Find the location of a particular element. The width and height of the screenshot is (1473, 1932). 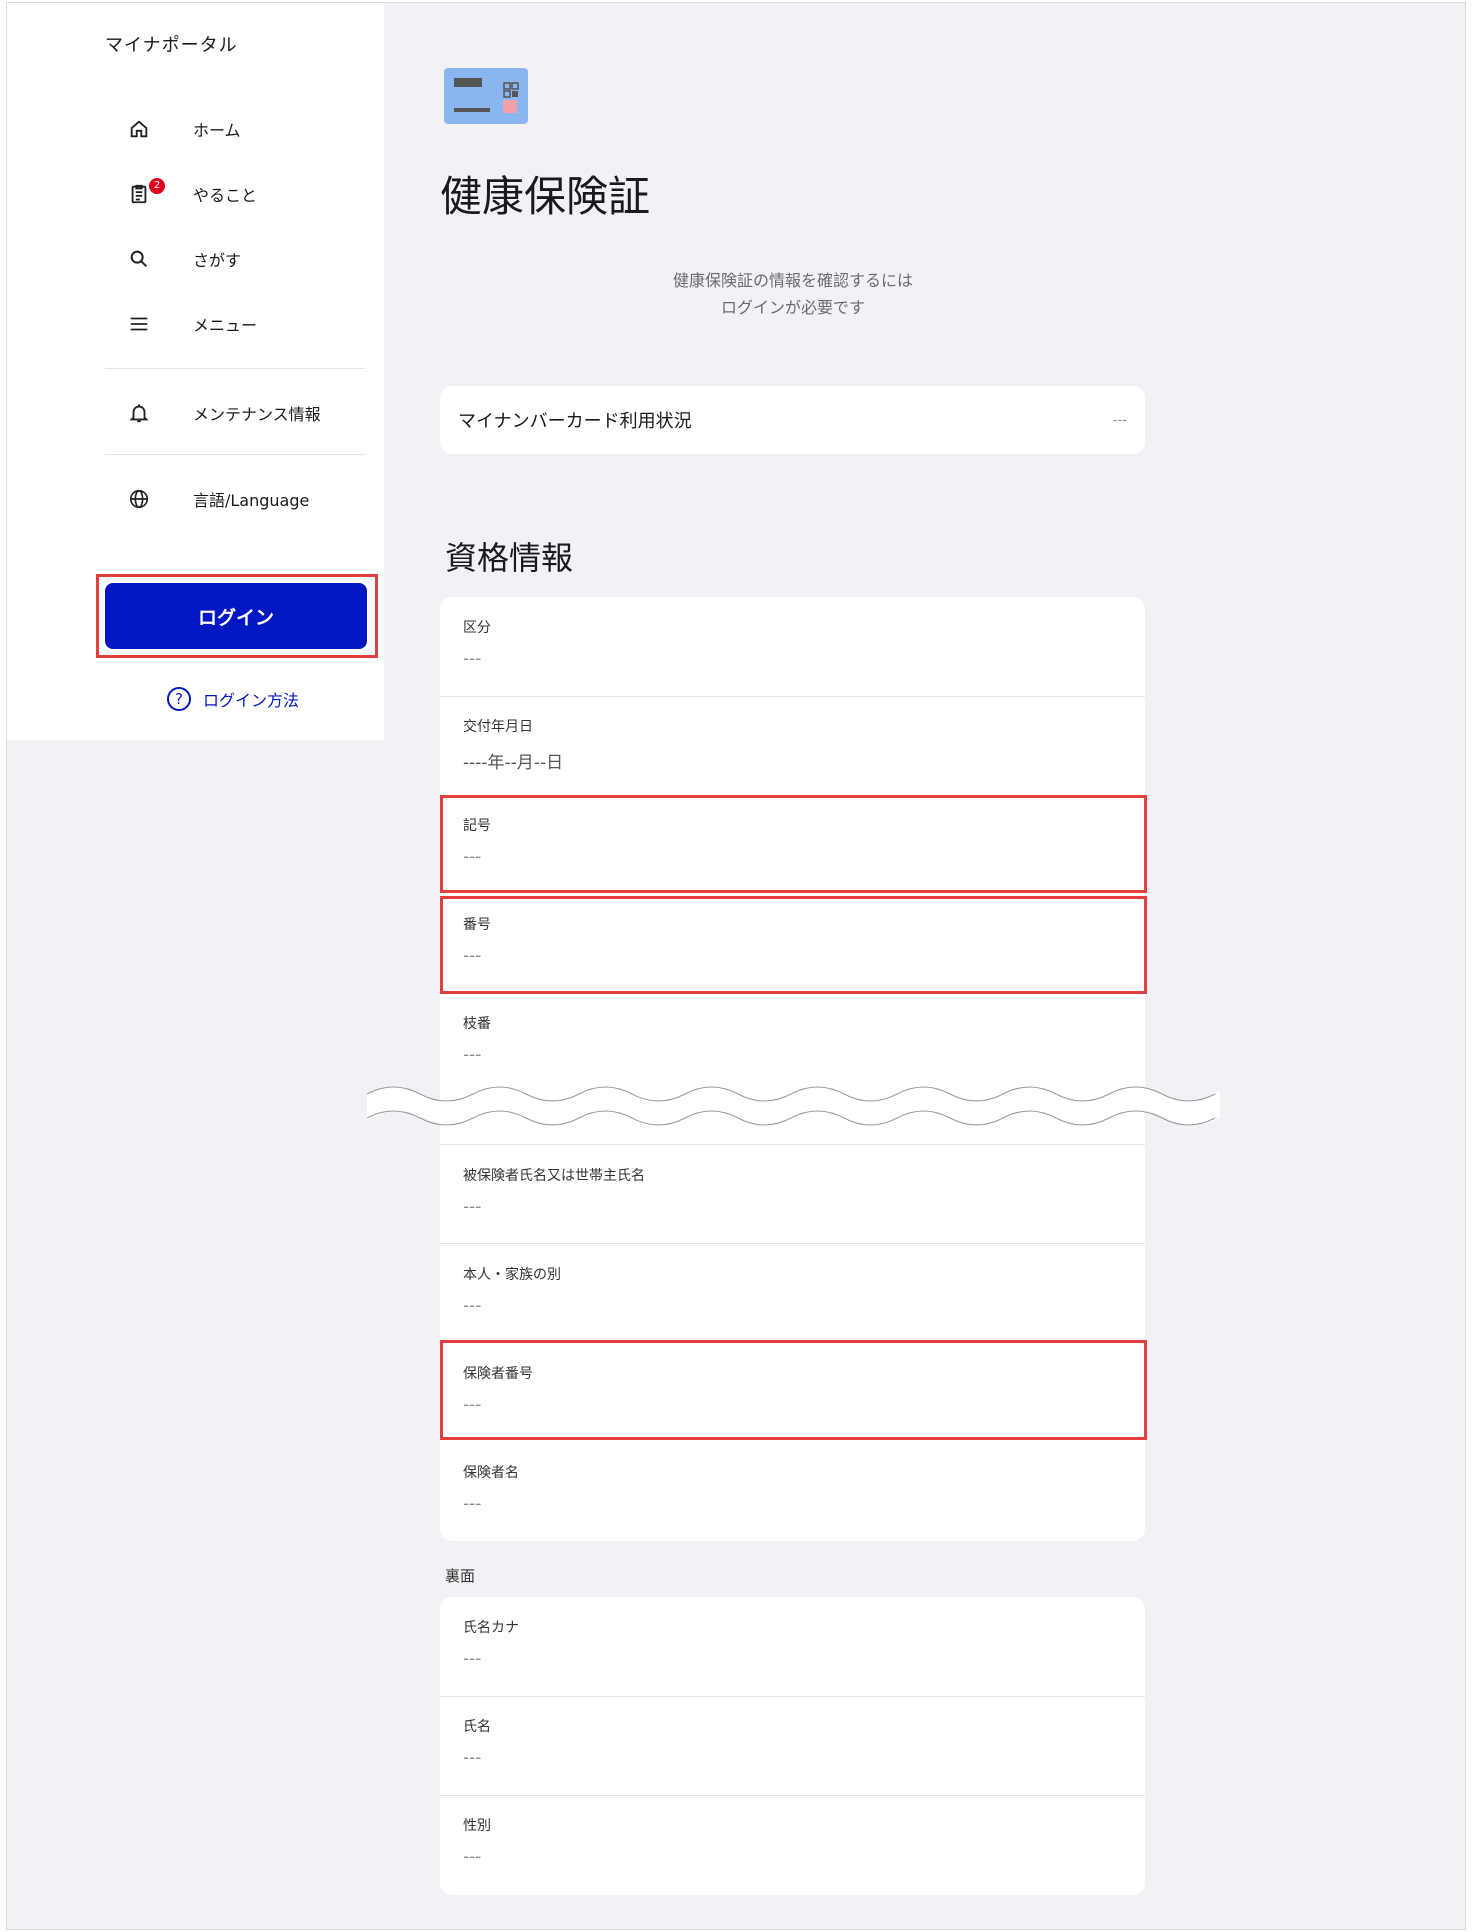

login-button: ログイン is located at coordinates (236, 616).